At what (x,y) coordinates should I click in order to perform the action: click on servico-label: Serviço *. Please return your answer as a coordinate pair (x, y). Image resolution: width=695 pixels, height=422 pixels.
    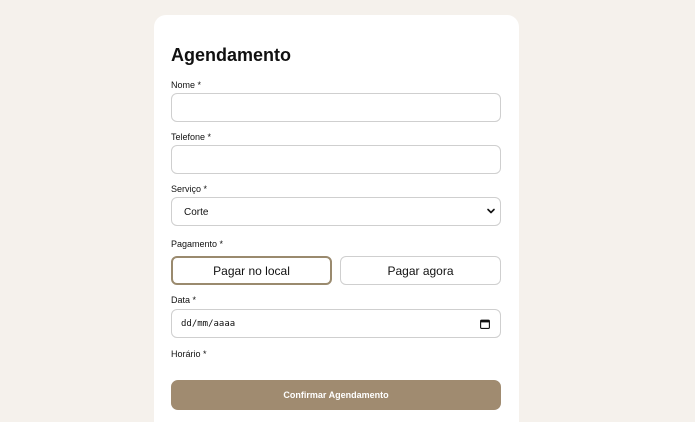
    Looking at the image, I should click on (189, 189).